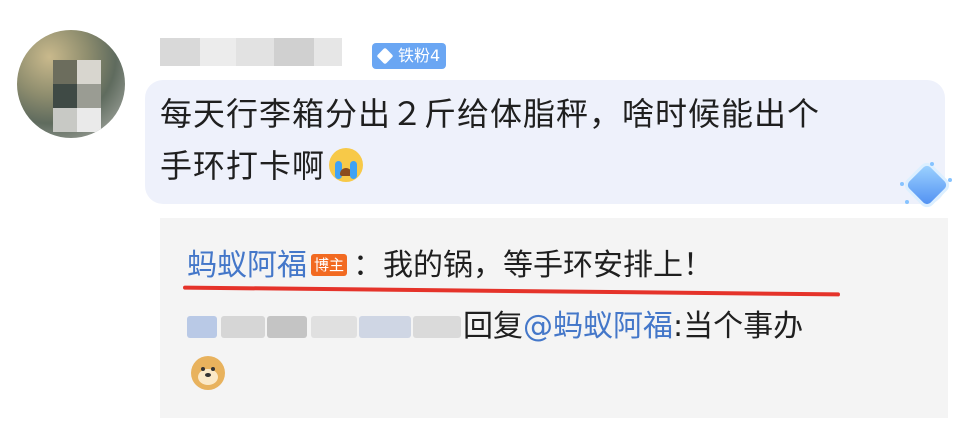 This screenshot has width=960, height=429. What do you see at coordinates (490, 114) in the screenshot?
I see `comment-line-1: 每天行李箱分出２斤给体脂秤，啥时候能出个` at bounding box center [490, 114].